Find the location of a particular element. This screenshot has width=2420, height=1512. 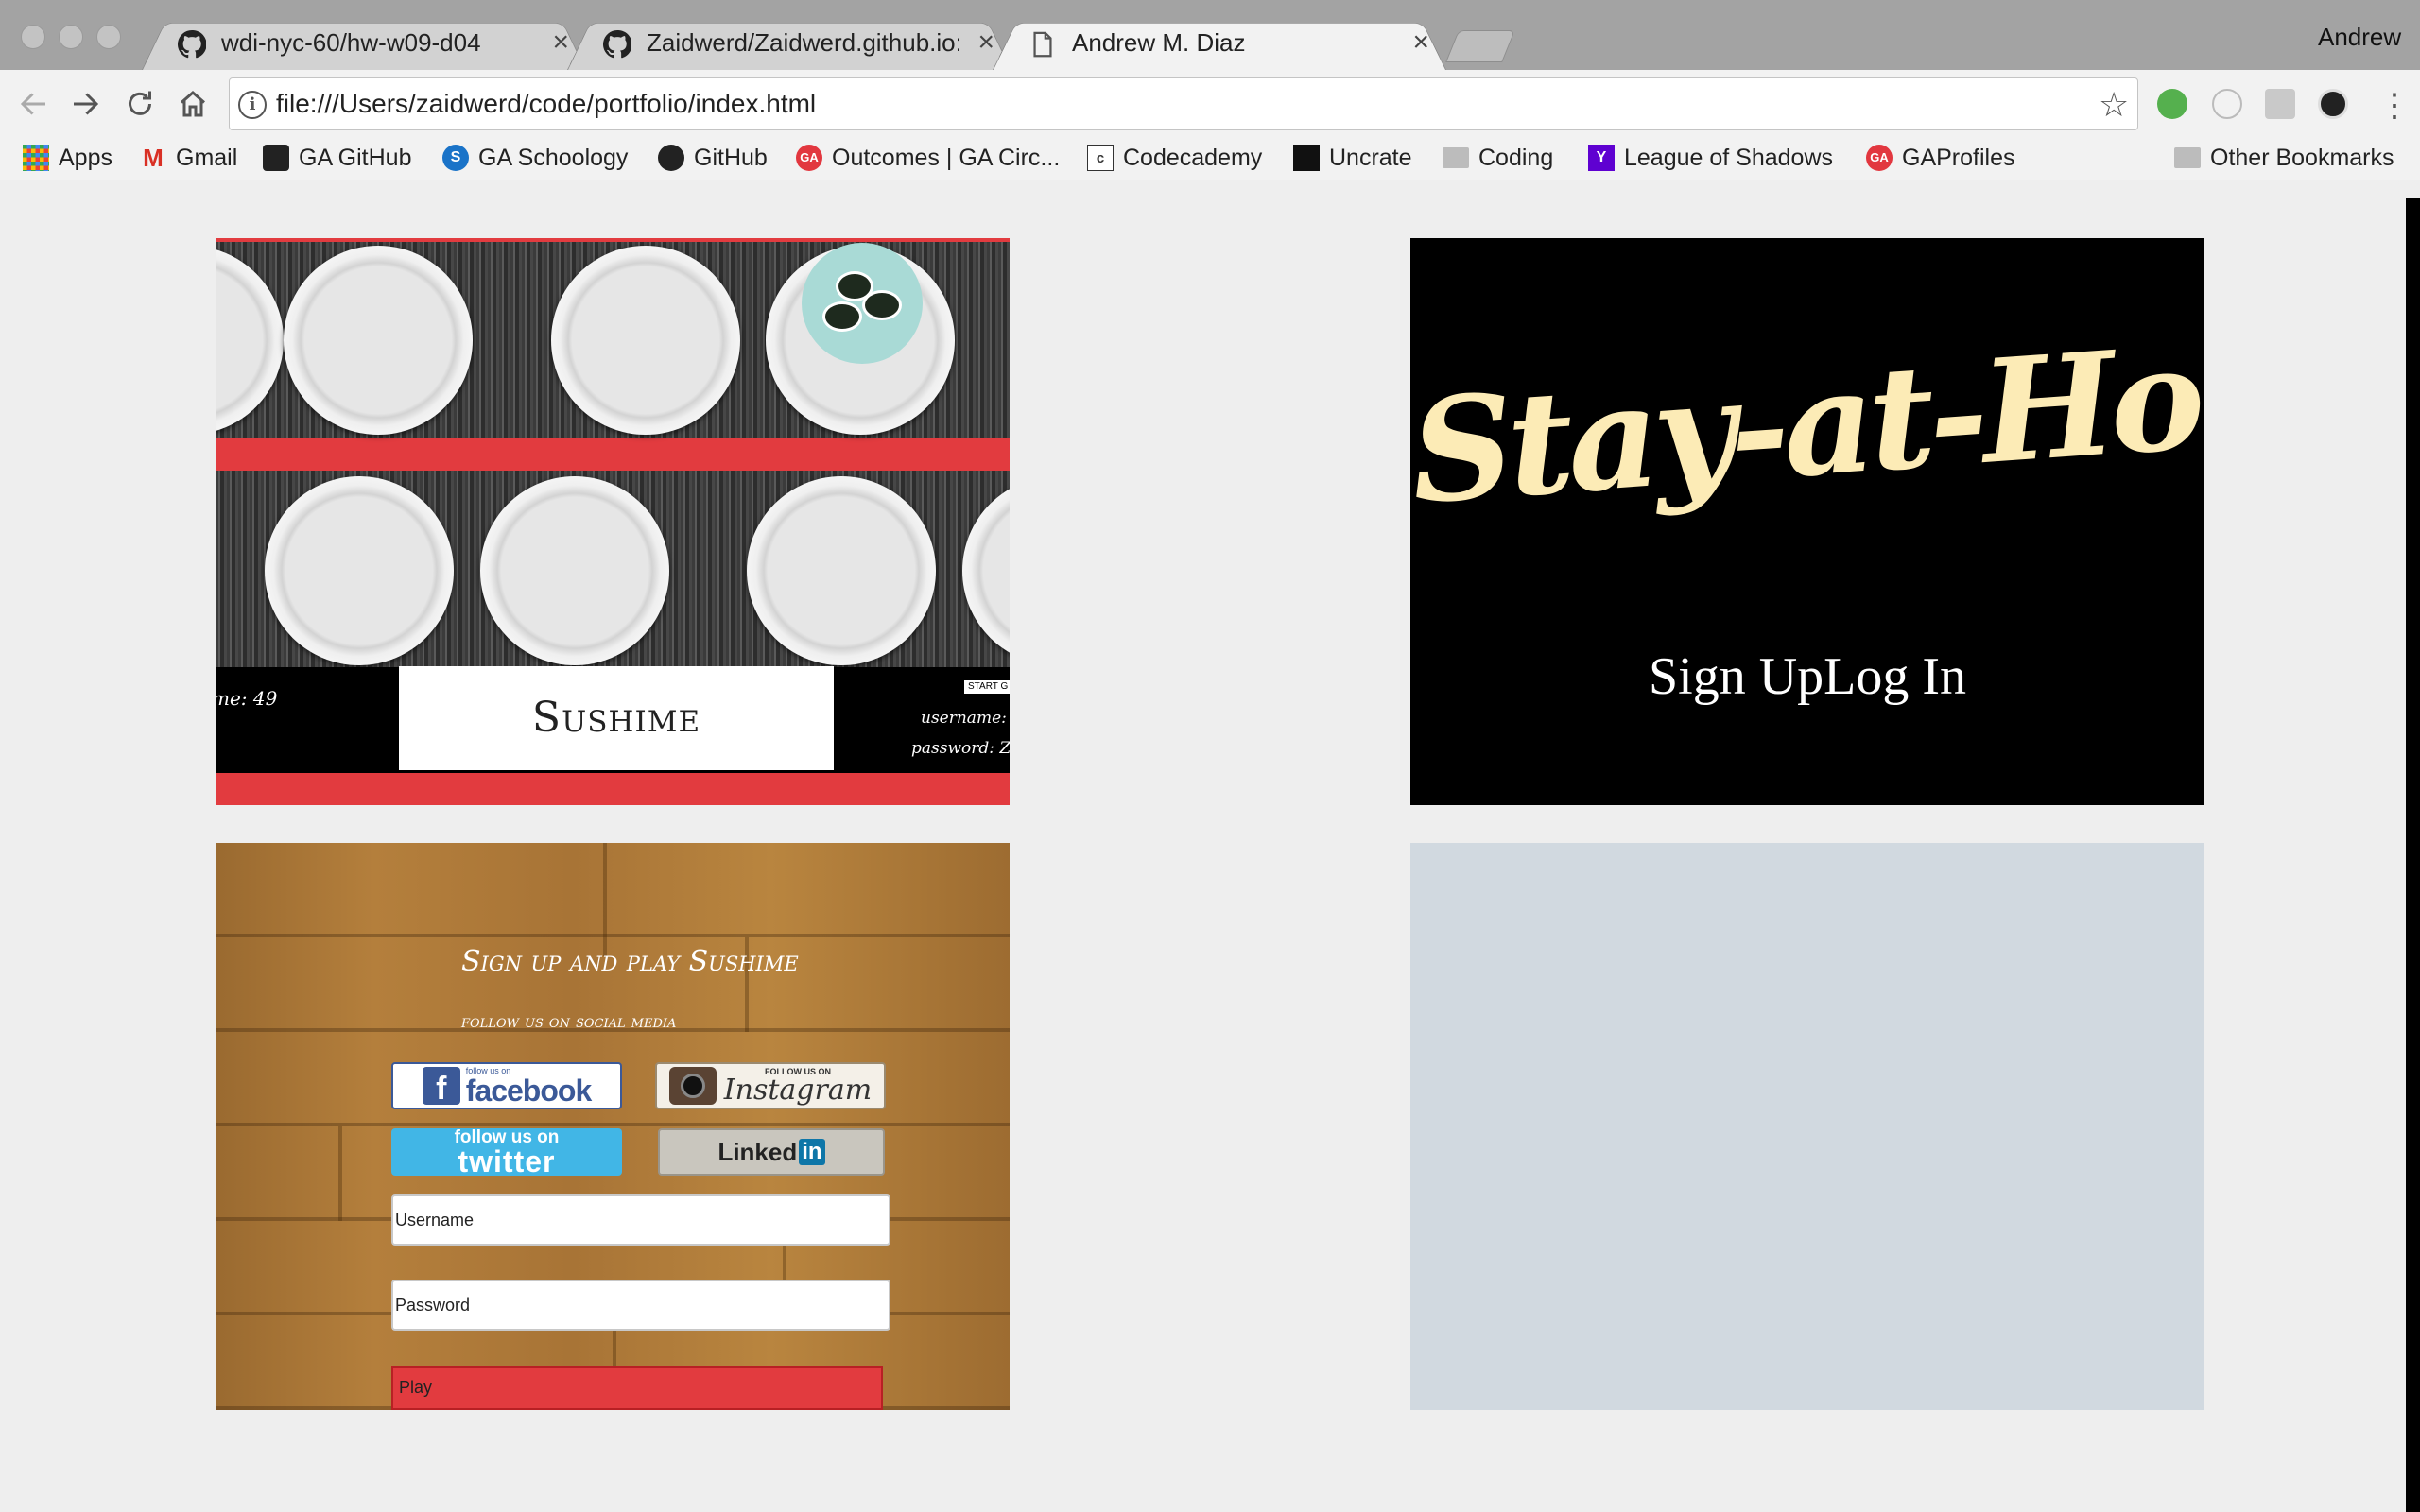

bookmark-github: GitHub is located at coordinates (713, 158).